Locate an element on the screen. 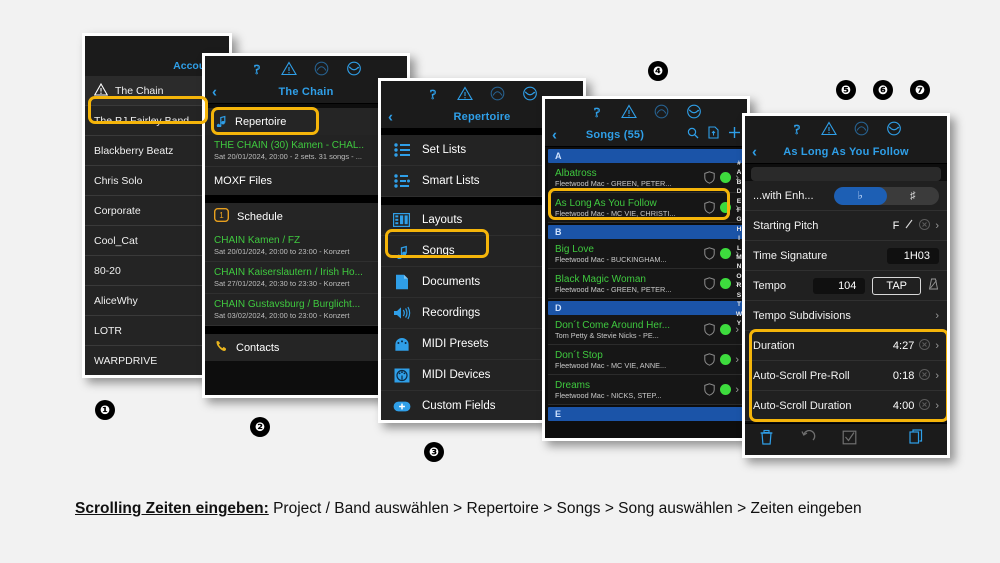  tempo-row: Tempo 104 TAP is located at coordinates (846, 286).